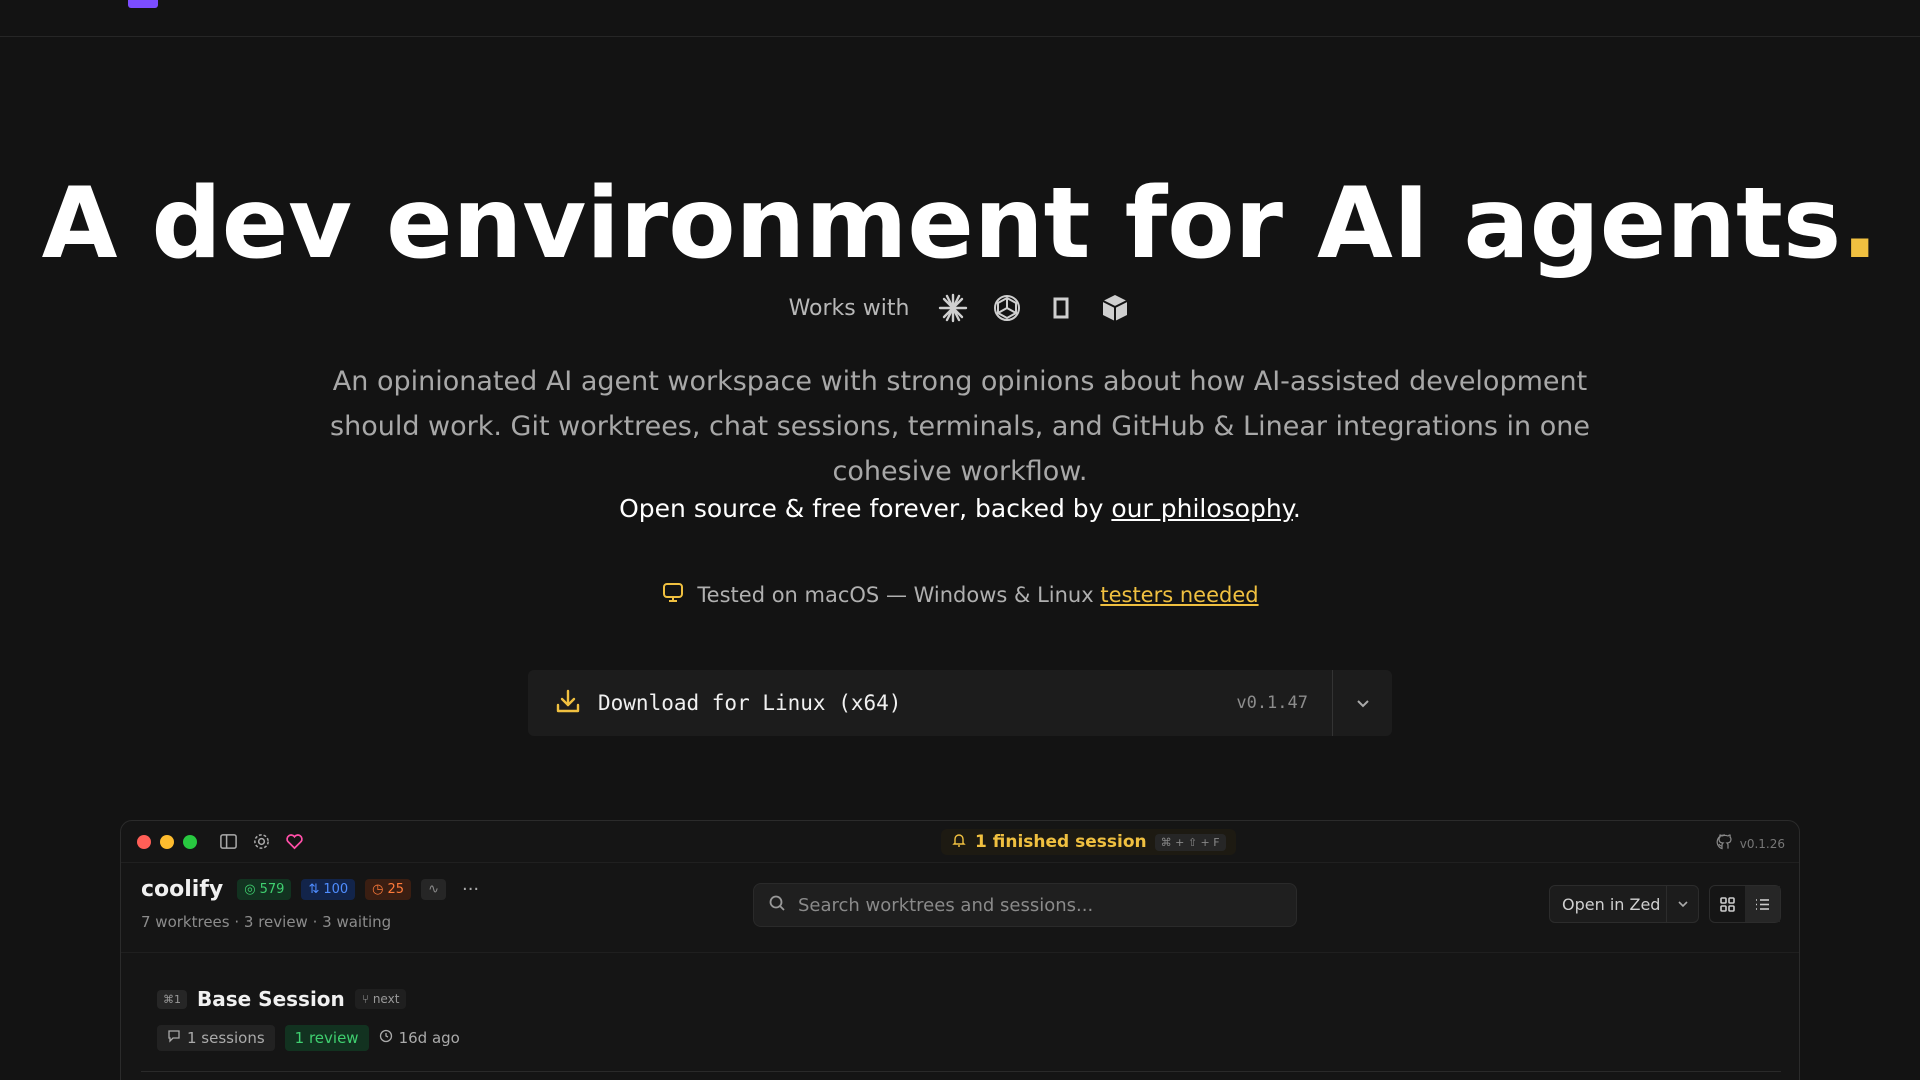  I want to click on tested-text: Tested on macOS — Windows & Linux, so click(899, 594).